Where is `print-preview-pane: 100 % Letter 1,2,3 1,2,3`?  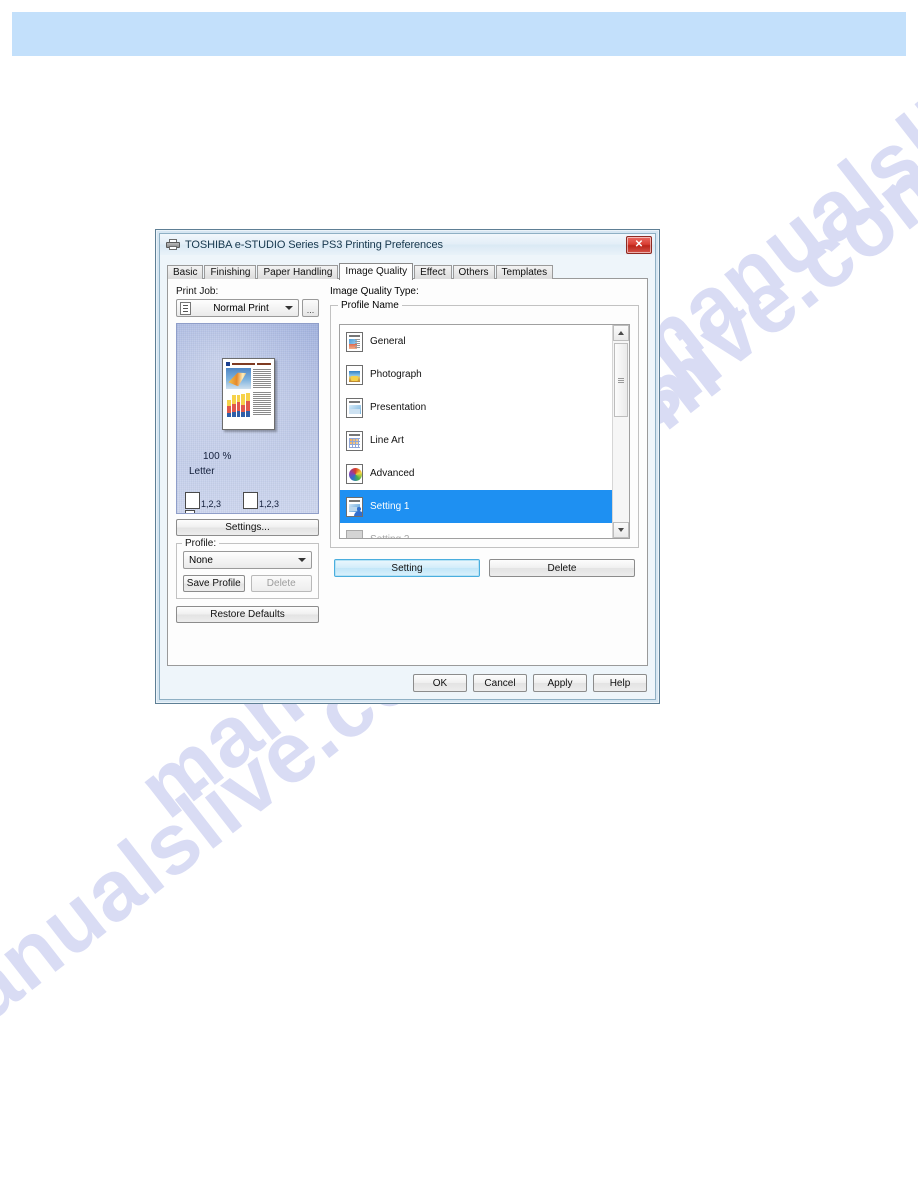 print-preview-pane: 100 % Letter 1,2,3 1,2,3 is located at coordinates (247, 418).